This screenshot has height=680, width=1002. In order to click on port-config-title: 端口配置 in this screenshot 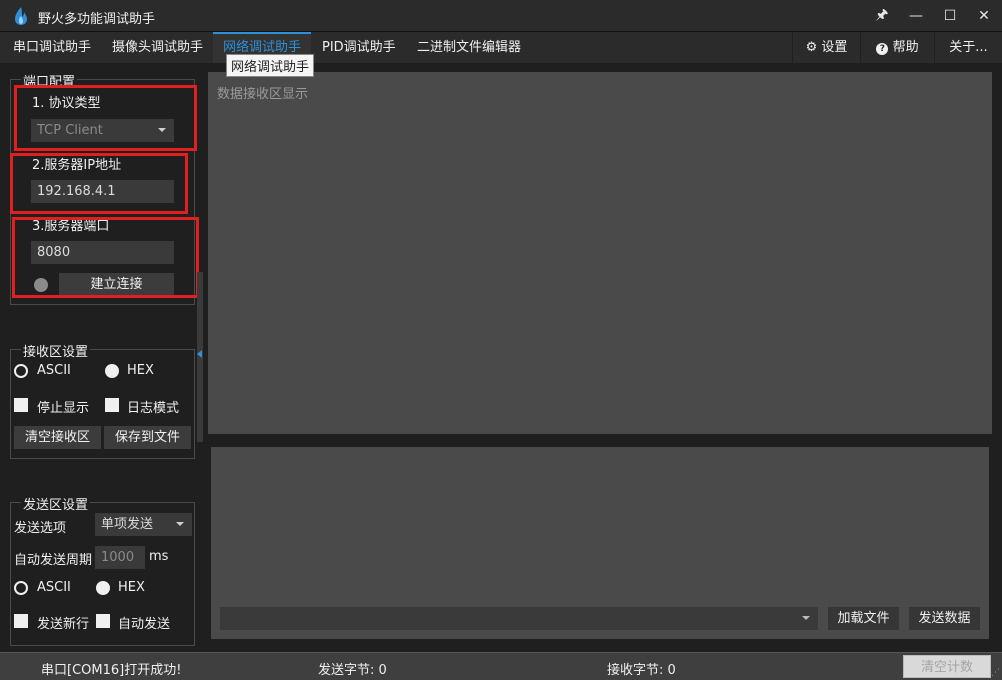, I will do `click(49, 80)`.